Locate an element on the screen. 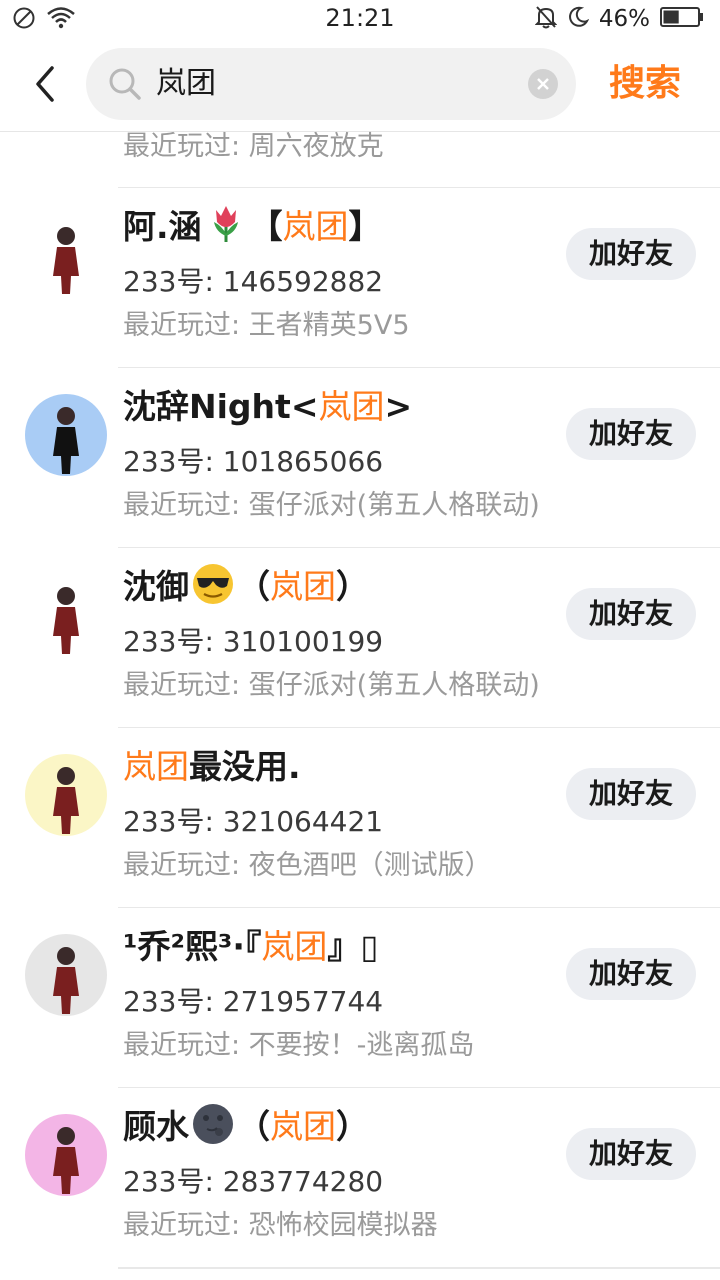  name-text: 】 is located at coordinates (365, 226).